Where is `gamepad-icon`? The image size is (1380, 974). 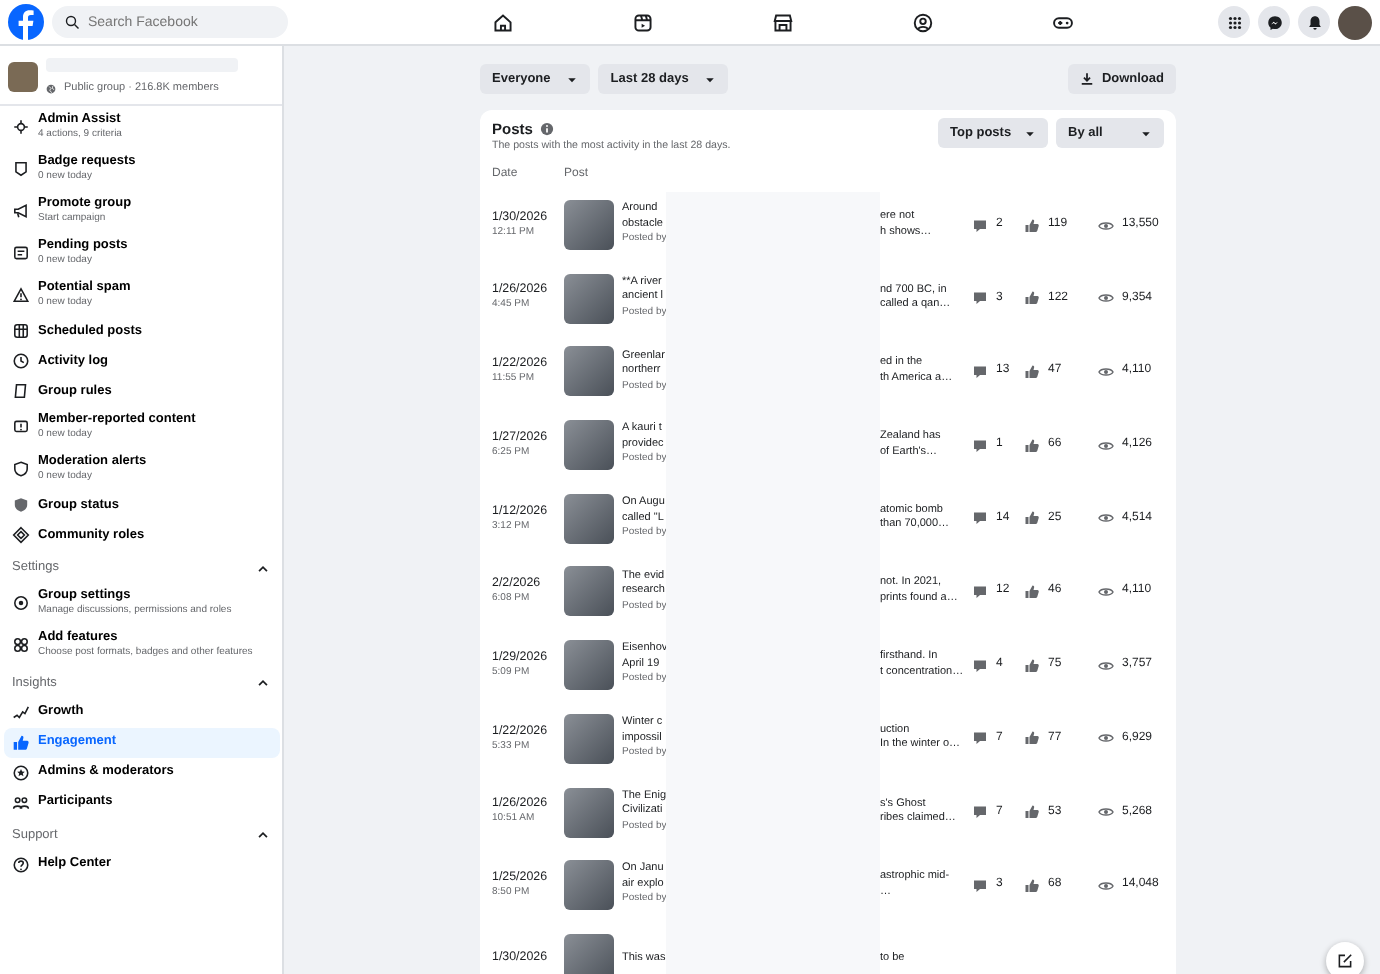 gamepad-icon is located at coordinates (1062, 22).